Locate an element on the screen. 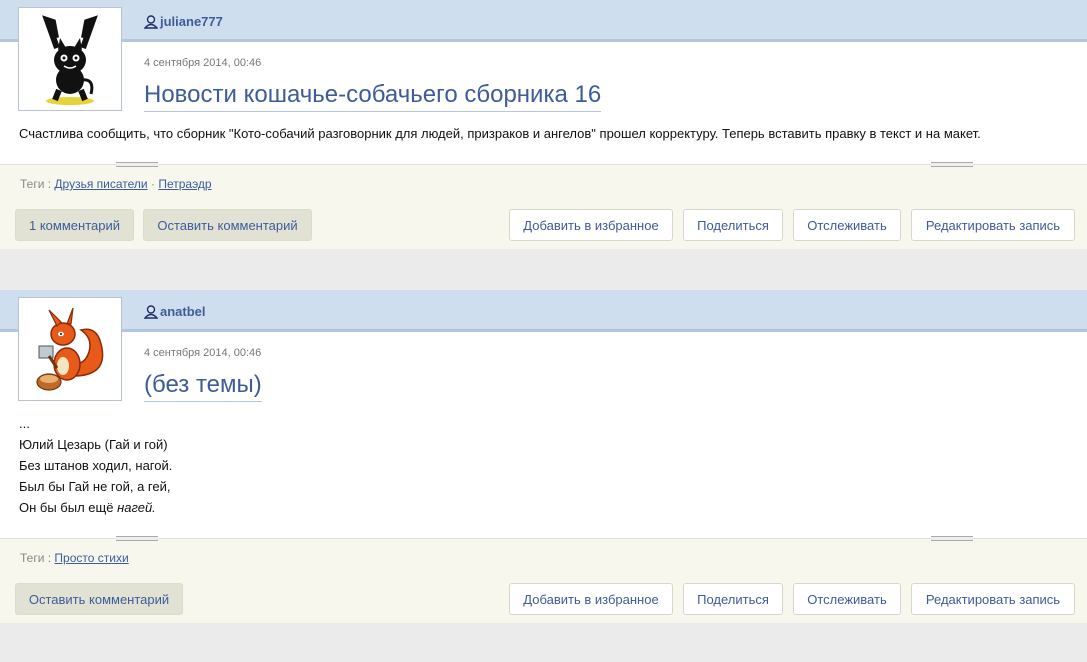 This screenshot has height=662, width=1087. username: juliane777 is located at coordinates (191, 21).